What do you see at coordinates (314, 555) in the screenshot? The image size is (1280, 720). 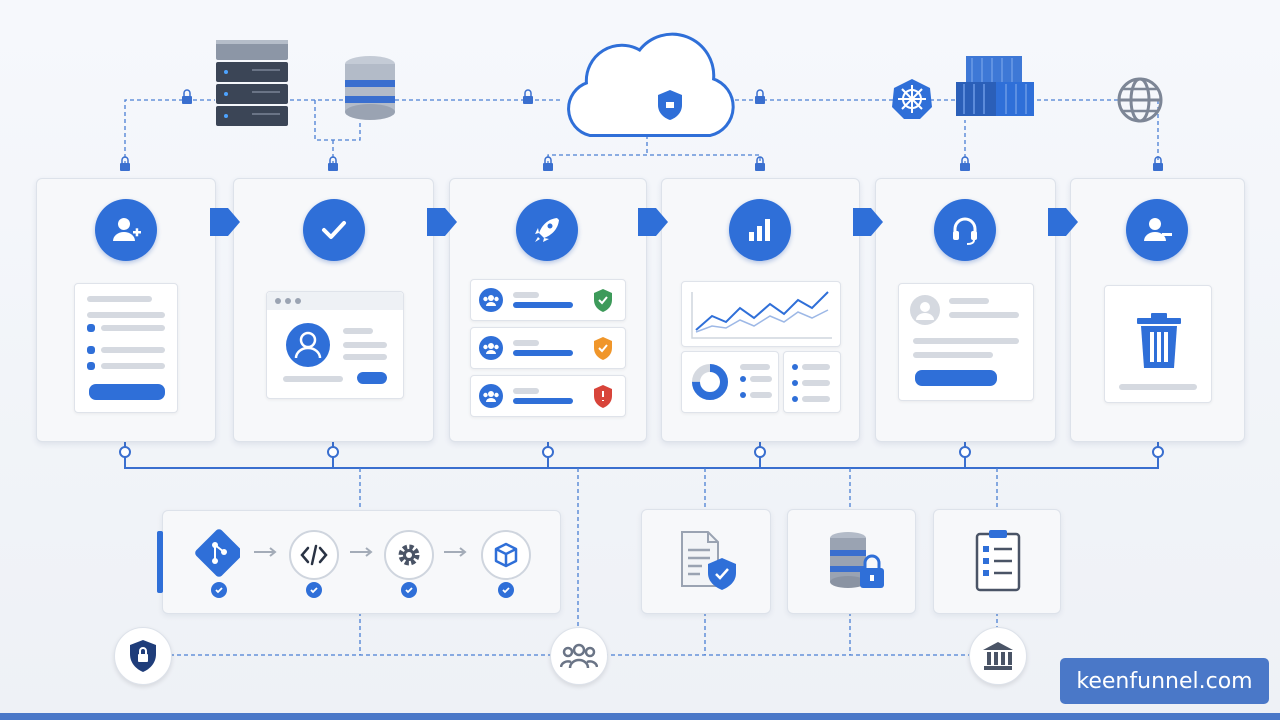 I see `code-icon` at bounding box center [314, 555].